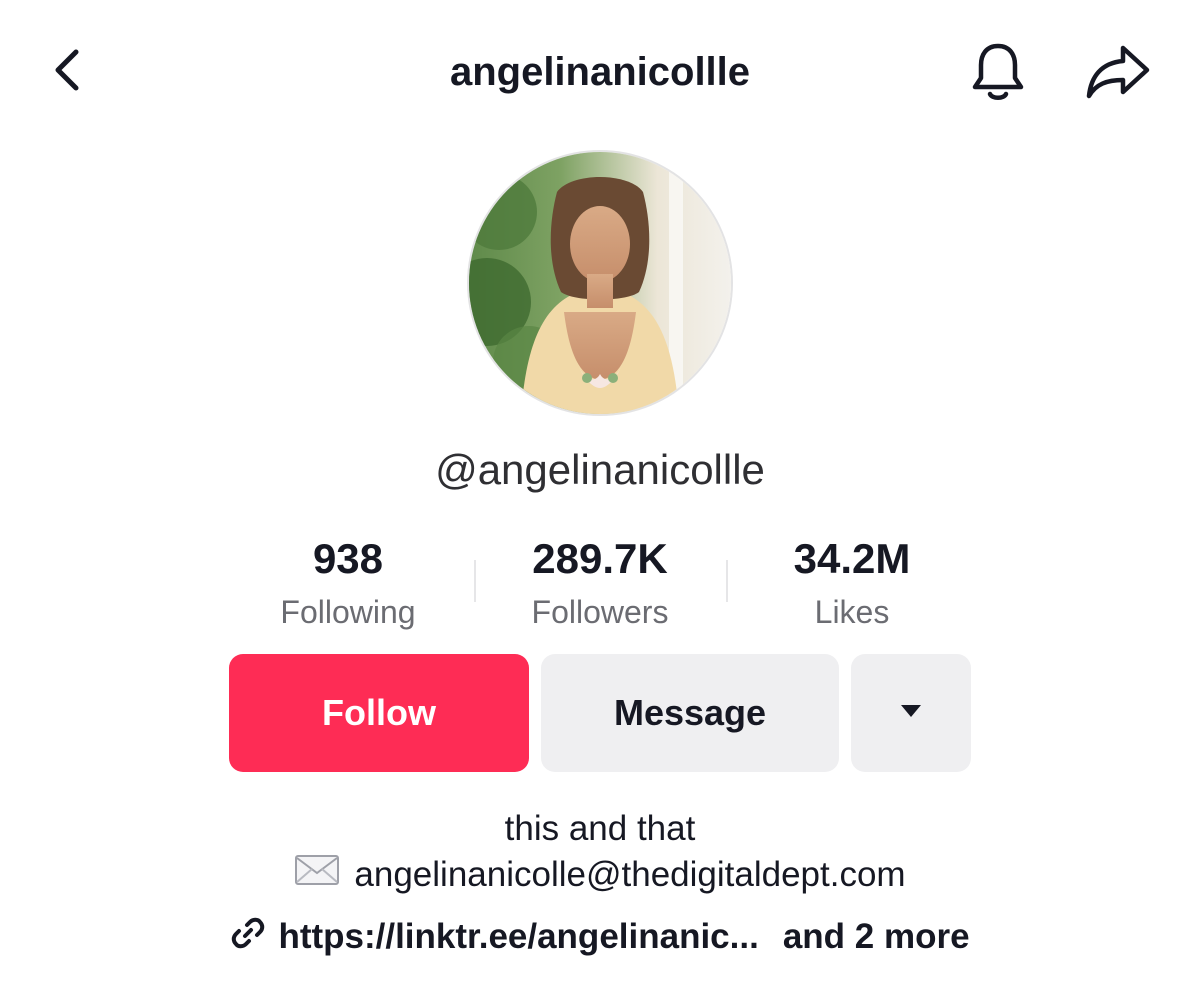 The height and width of the screenshot is (989, 1200). I want to click on follow-button: Follow, so click(379, 713).